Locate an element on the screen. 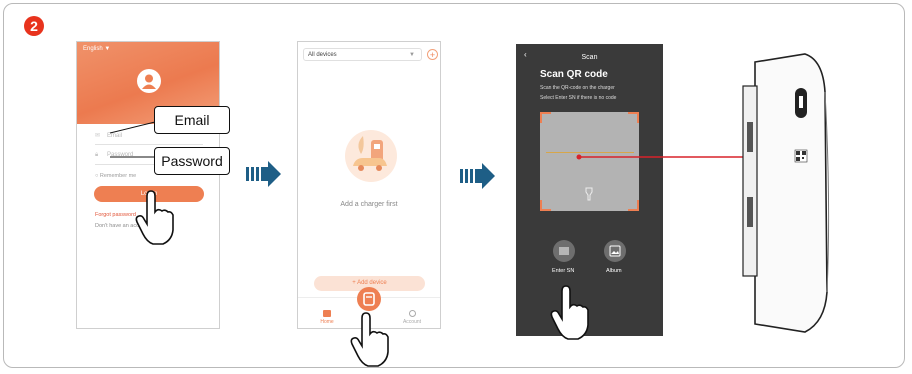  remember-me-checkbox: ○ Remember me is located at coordinates (115, 176).